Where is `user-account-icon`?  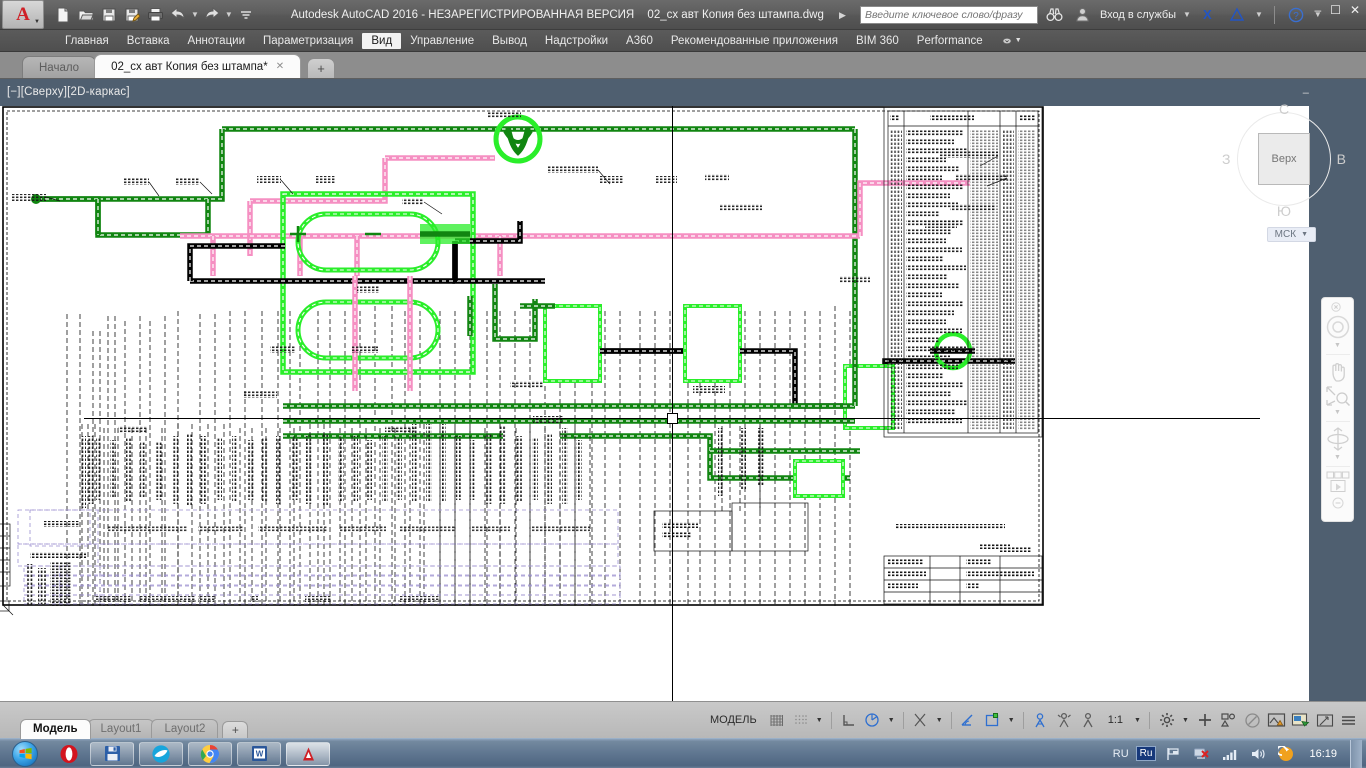
user-account-icon is located at coordinates (1083, 15).